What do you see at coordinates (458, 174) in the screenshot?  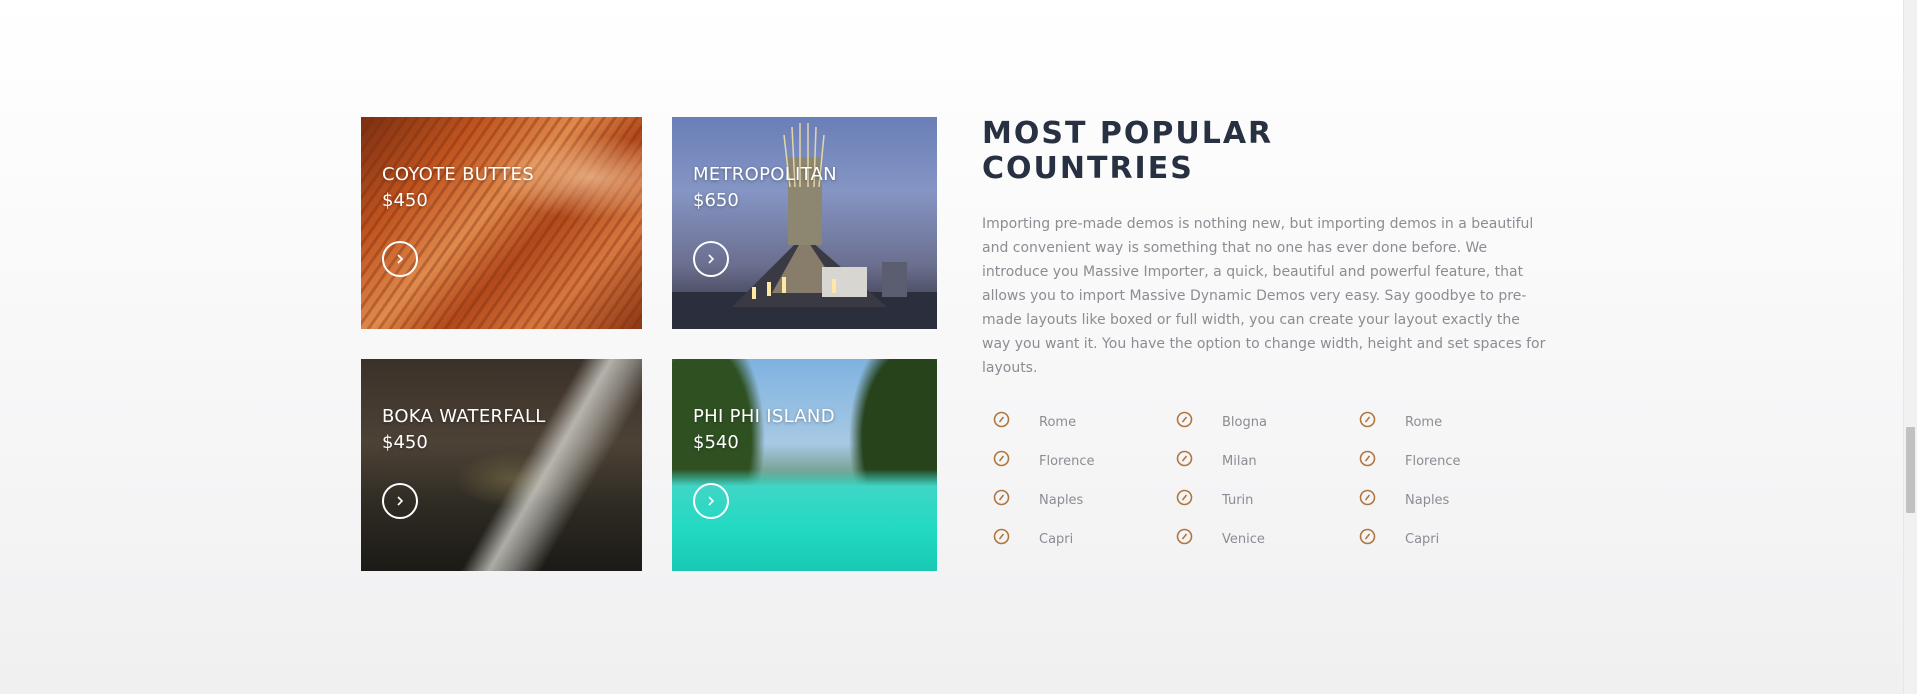 I see `card-title: COYOTE BUTTES` at bounding box center [458, 174].